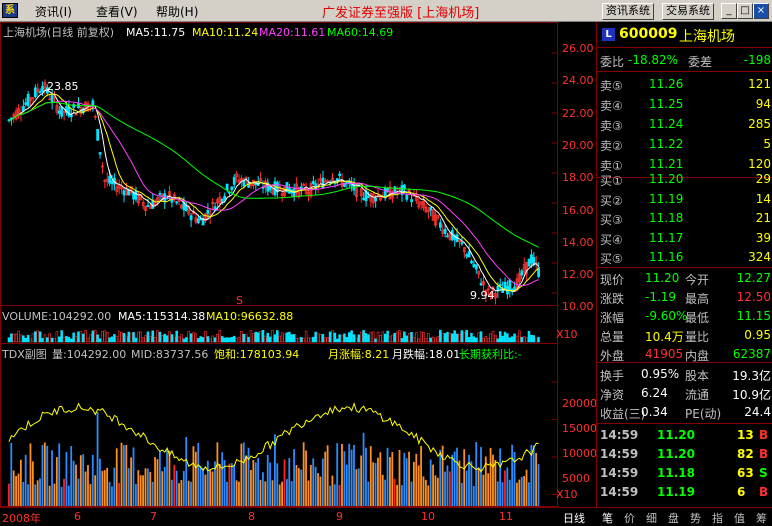 The width and height of the screenshot is (772, 526). I want to click on date-label: 11, so click(506, 516).